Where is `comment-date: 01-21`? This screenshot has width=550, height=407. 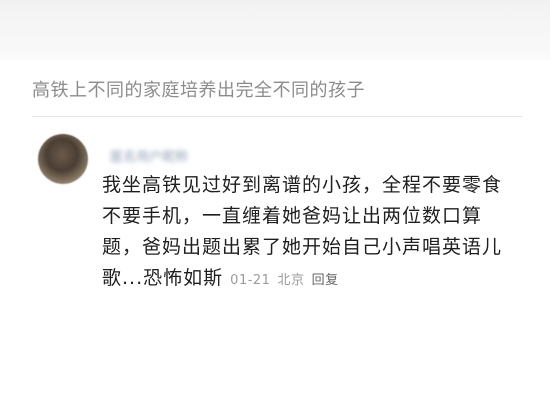
comment-date: 01-21 is located at coordinates (250, 280).